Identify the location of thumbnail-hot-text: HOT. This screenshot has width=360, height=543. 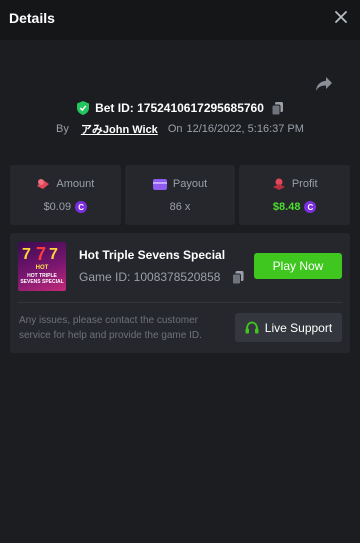
(42, 268).